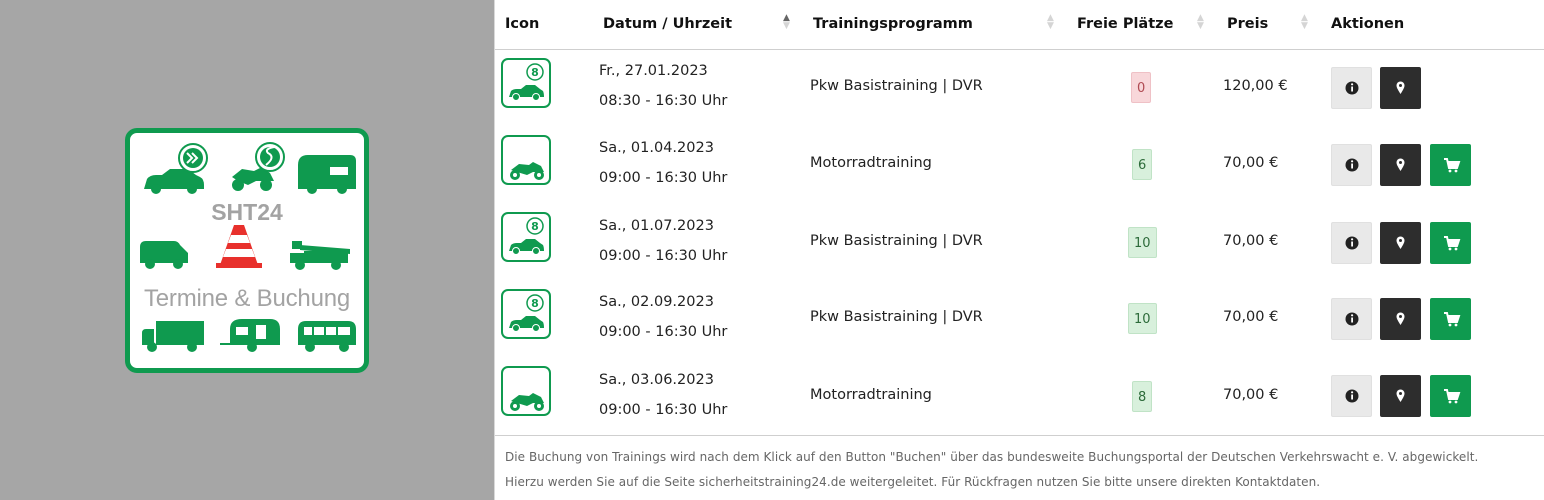 The width and height of the screenshot is (1544, 500). What do you see at coordinates (1247, 24) in the screenshot?
I see `column-header-price: Preis` at bounding box center [1247, 24].